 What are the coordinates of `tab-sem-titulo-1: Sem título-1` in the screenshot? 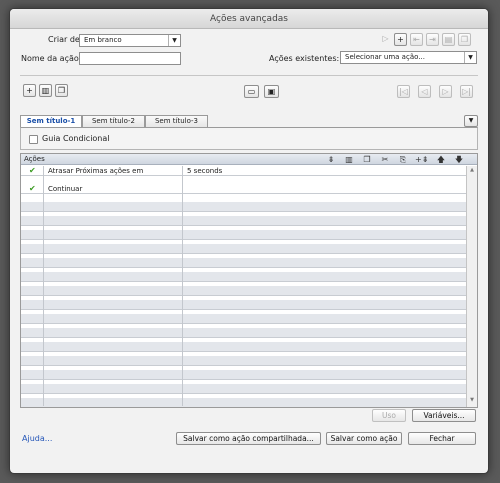 It's located at (51, 121).